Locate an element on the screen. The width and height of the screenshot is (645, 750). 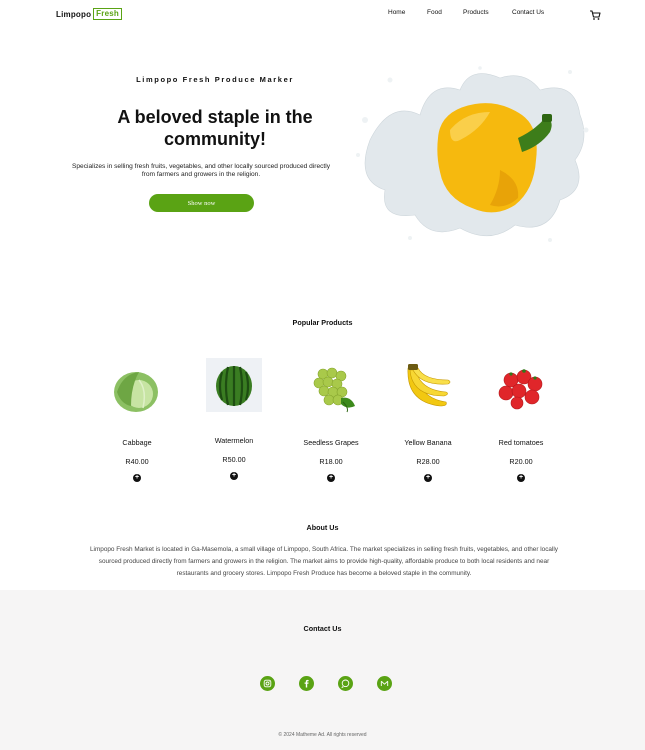
cart-icon is located at coordinates (595, 14).